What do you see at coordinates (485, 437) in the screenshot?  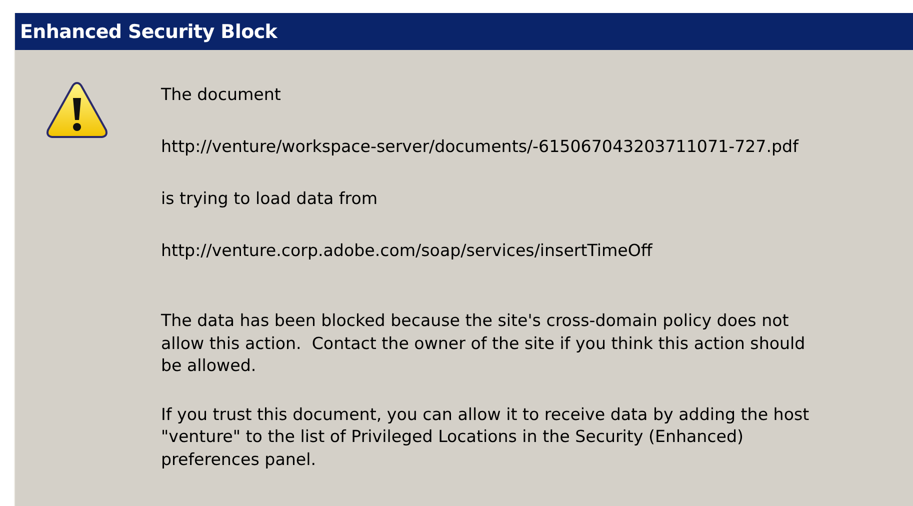 I see `message-paragraph: If you trust this document, you can allow it to receive data by adding the host "venture" to the list of Privileged Locations in the Security (Enhanced) preferences panel.` at bounding box center [485, 437].